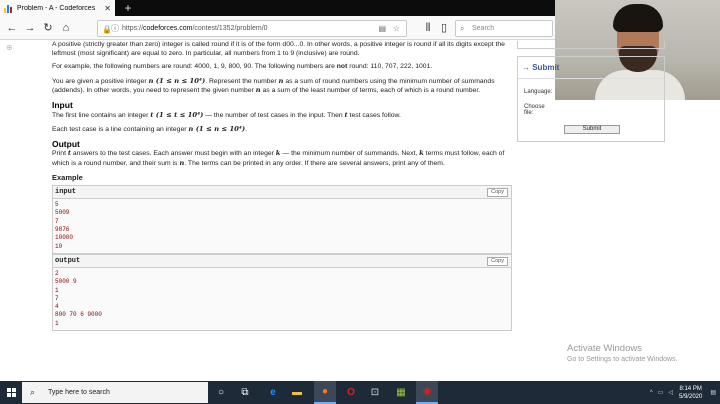 This screenshot has width=720, height=404. What do you see at coordinates (57, 273) in the screenshot?
I see `output-line: 2` at bounding box center [57, 273].